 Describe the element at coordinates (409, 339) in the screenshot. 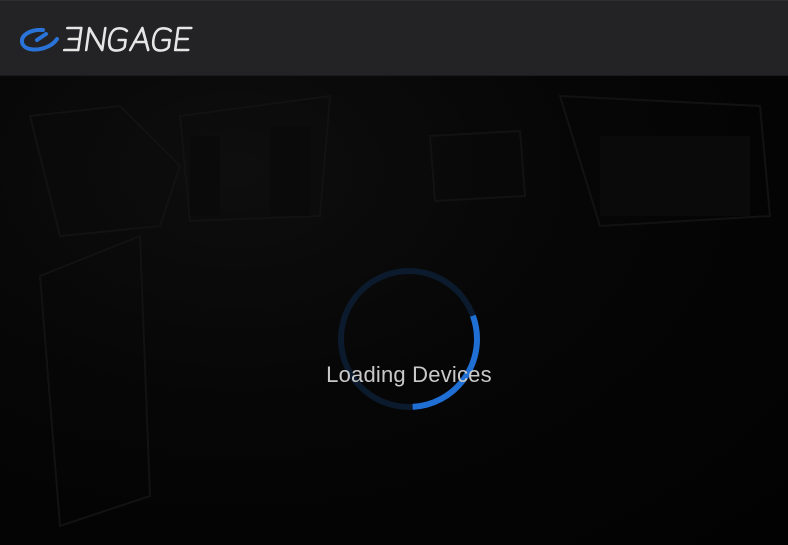

I see `loading-spinner-icon` at that location.